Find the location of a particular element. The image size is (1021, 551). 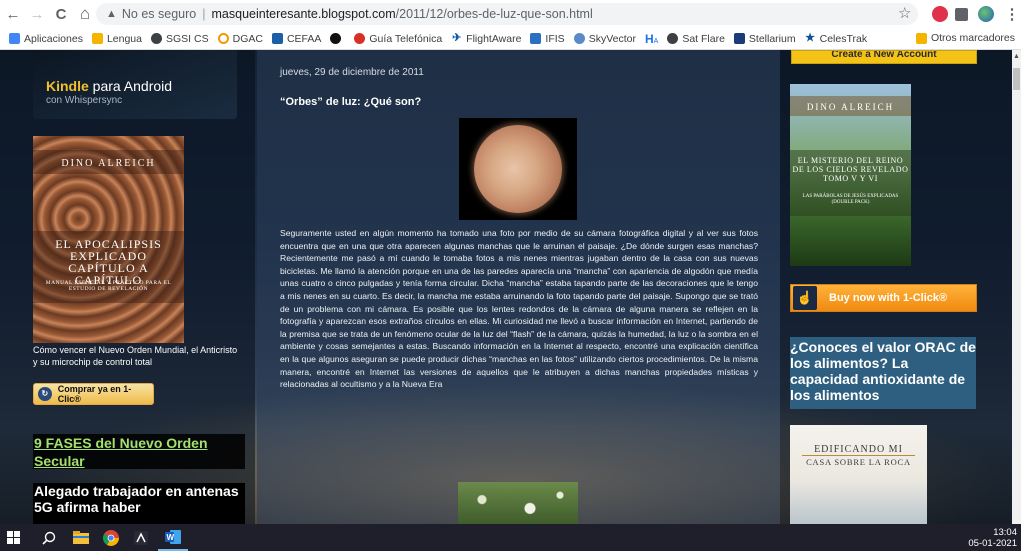

reload-icon: C is located at coordinates (61, 14).